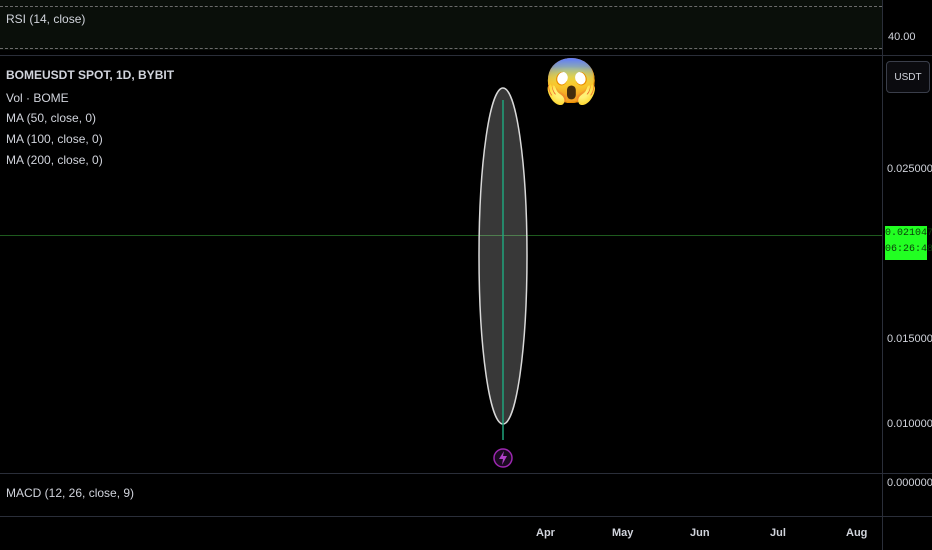 The height and width of the screenshot is (550, 932). What do you see at coordinates (700, 533) in the screenshot?
I see `time-axis-label: Jun` at bounding box center [700, 533].